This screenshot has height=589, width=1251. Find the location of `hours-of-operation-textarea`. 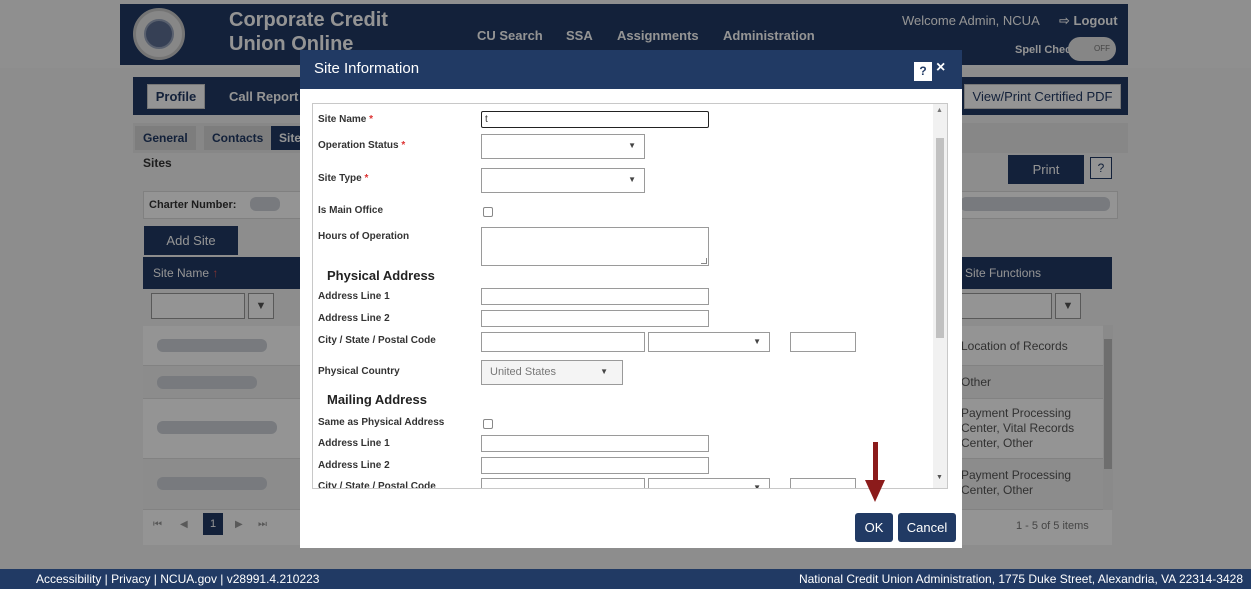

hours-of-operation-textarea is located at coordinates (595, 246).